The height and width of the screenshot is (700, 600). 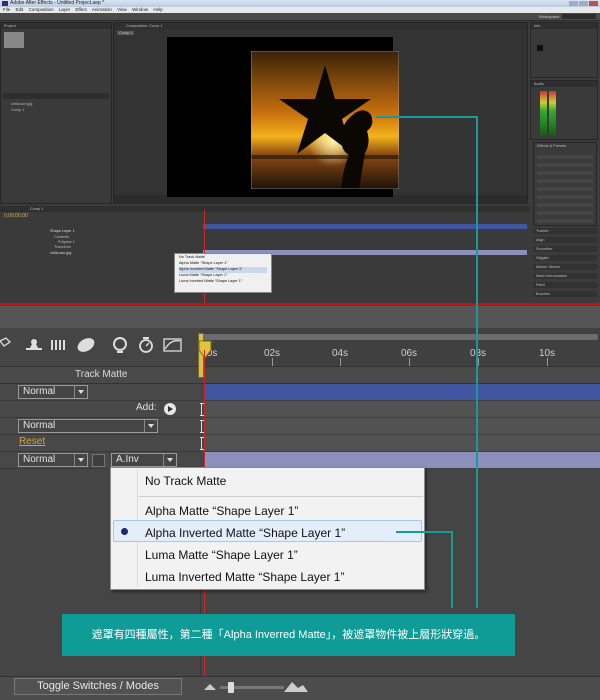 I want to click on align-tab: Align, so click(x=540, y=240).